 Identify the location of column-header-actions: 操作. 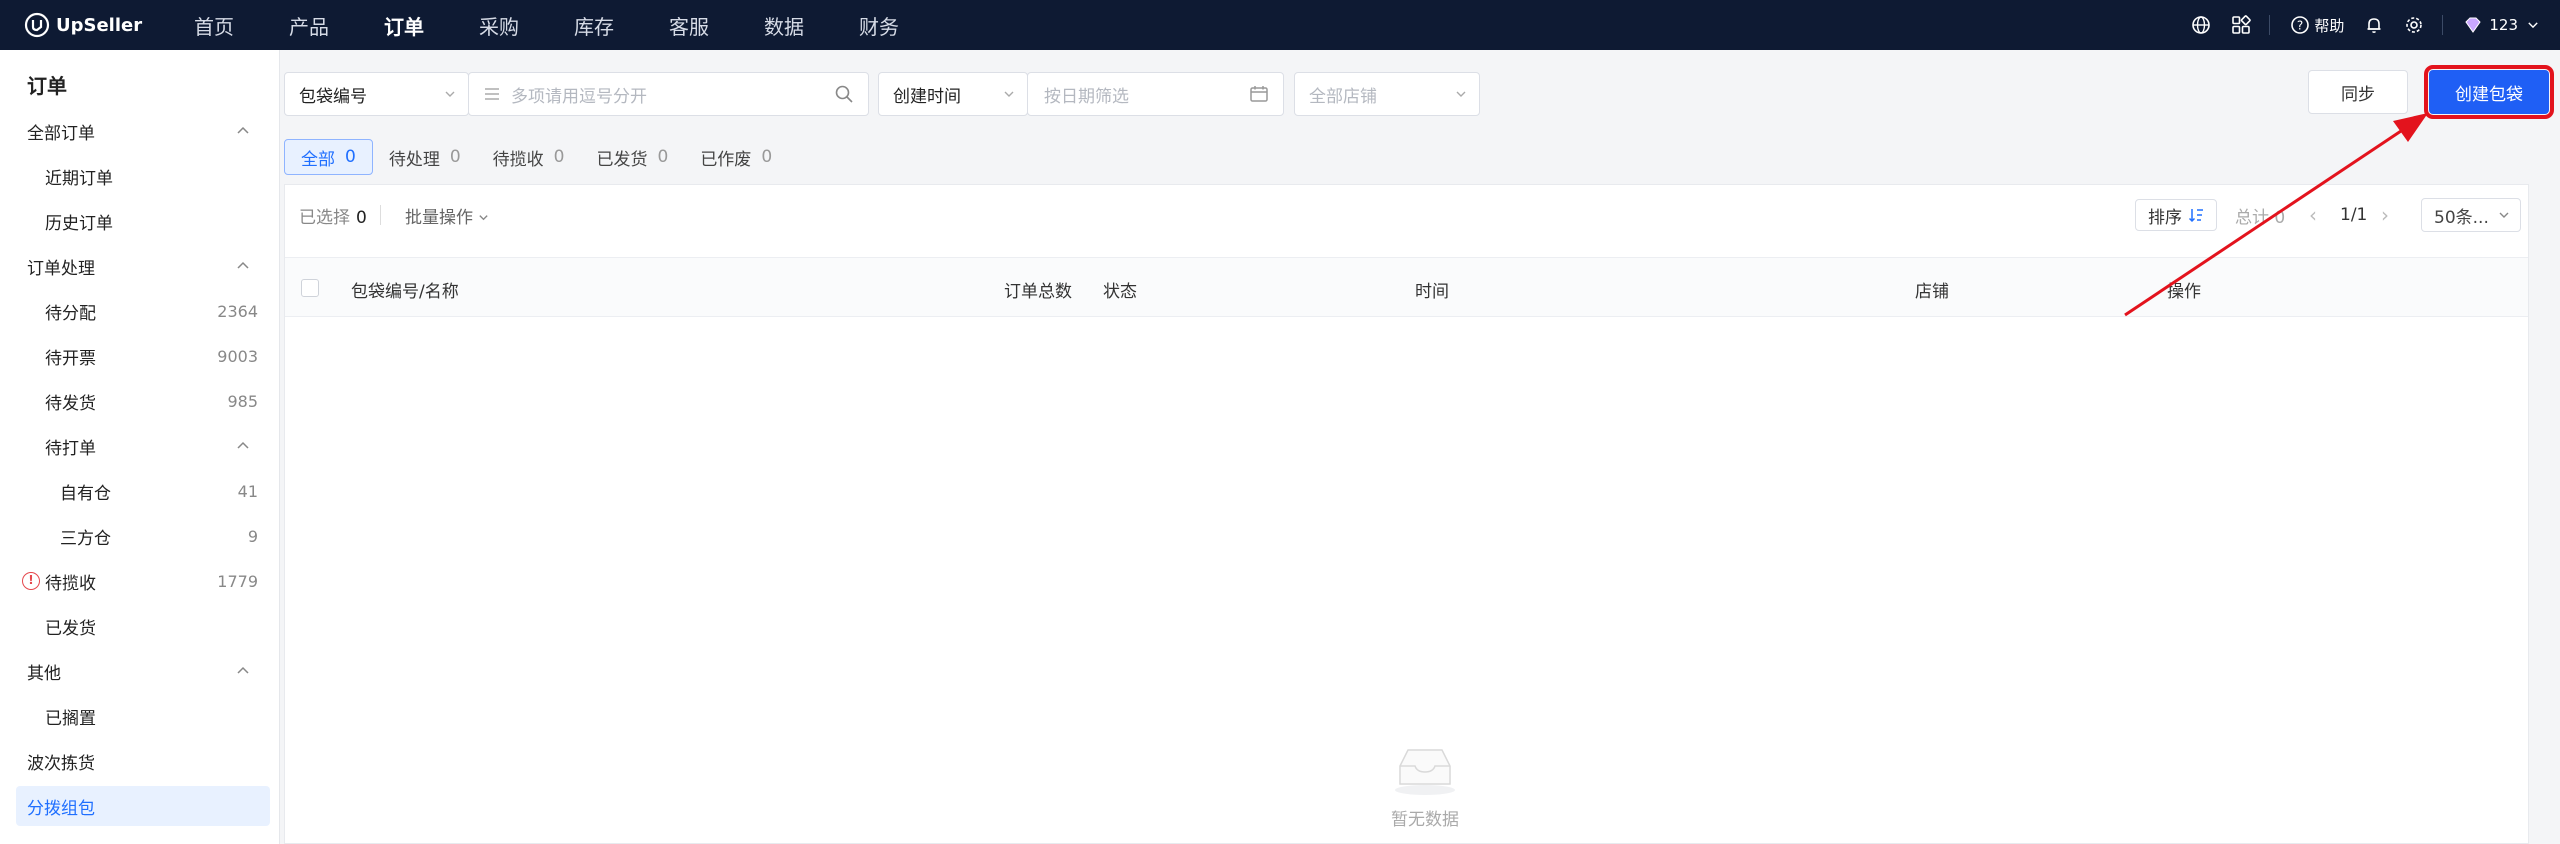
(2184, 292).